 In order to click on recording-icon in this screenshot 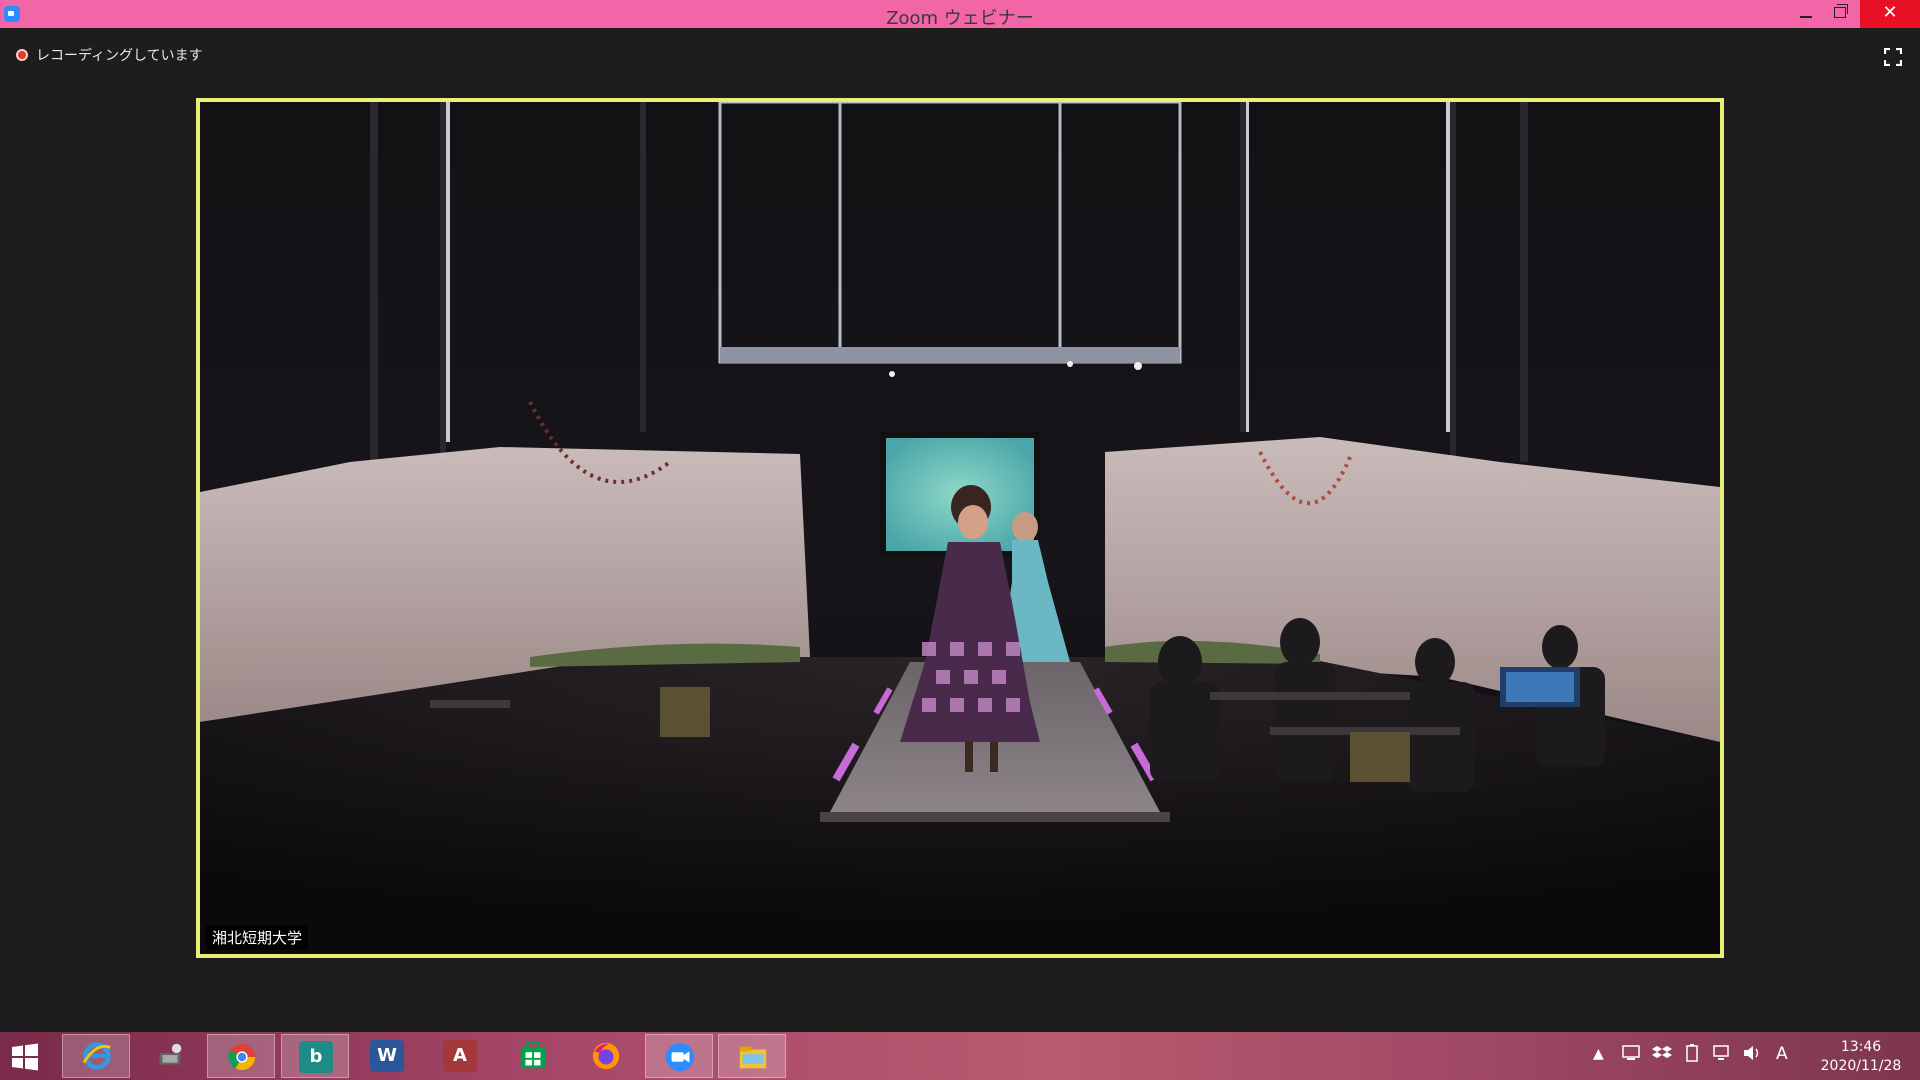, I will do `click(22, 55)`.